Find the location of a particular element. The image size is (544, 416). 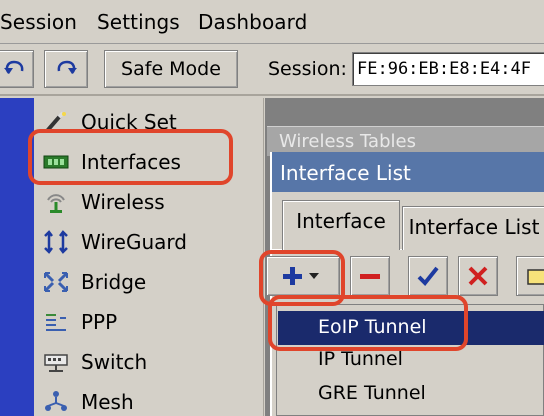

redo-icon is located at coordinates (67, 67).